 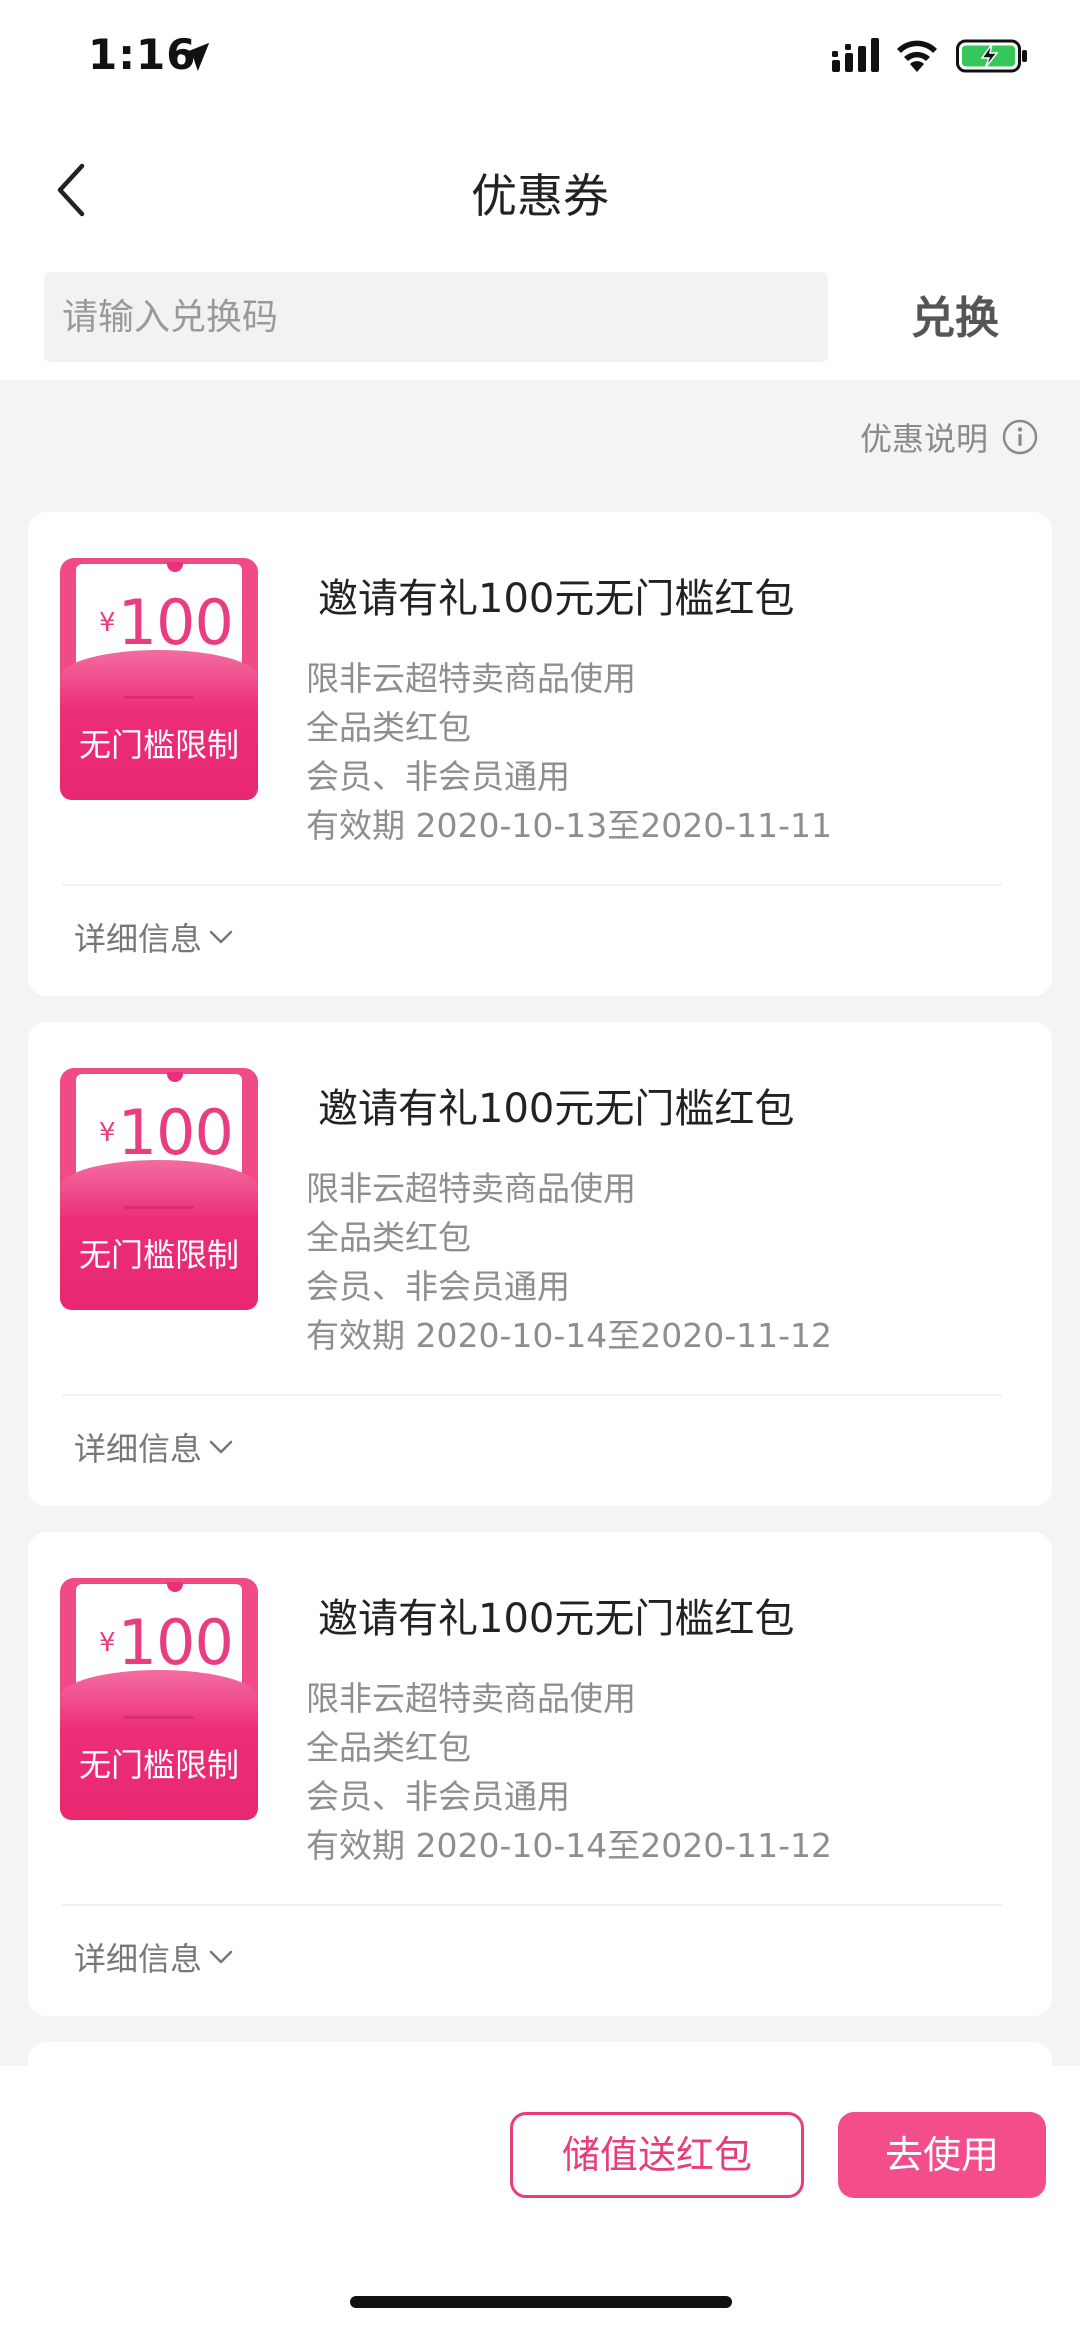 What do you see at coordinates (955, 319) in the screenshot?
I see `redeem-button: 兑换` at bounding box center [955, 319].